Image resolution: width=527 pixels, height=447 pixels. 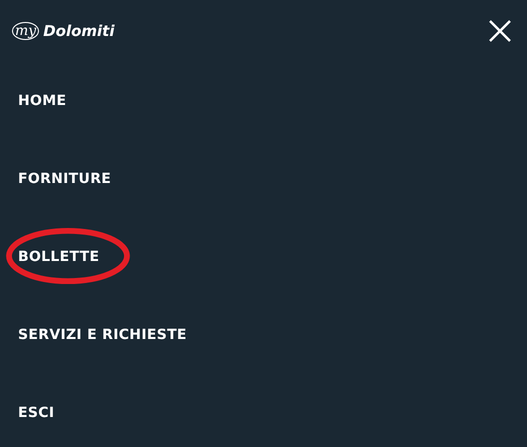 I want to click on menu-item: HOME, so click(x=42, y=101).